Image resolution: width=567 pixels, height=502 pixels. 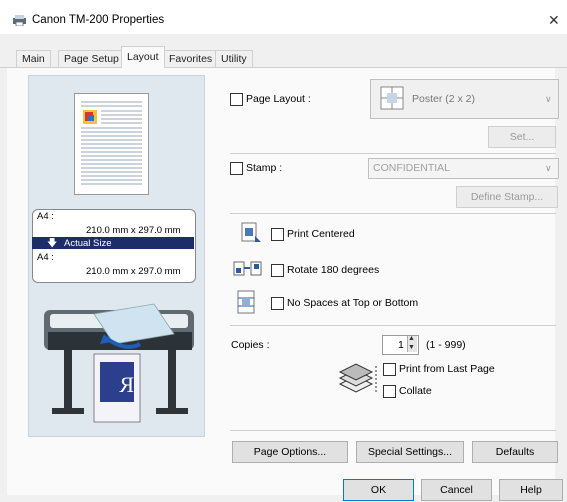 I want to click on print-centered-label: Print Centered, so click(x=321, y=234).